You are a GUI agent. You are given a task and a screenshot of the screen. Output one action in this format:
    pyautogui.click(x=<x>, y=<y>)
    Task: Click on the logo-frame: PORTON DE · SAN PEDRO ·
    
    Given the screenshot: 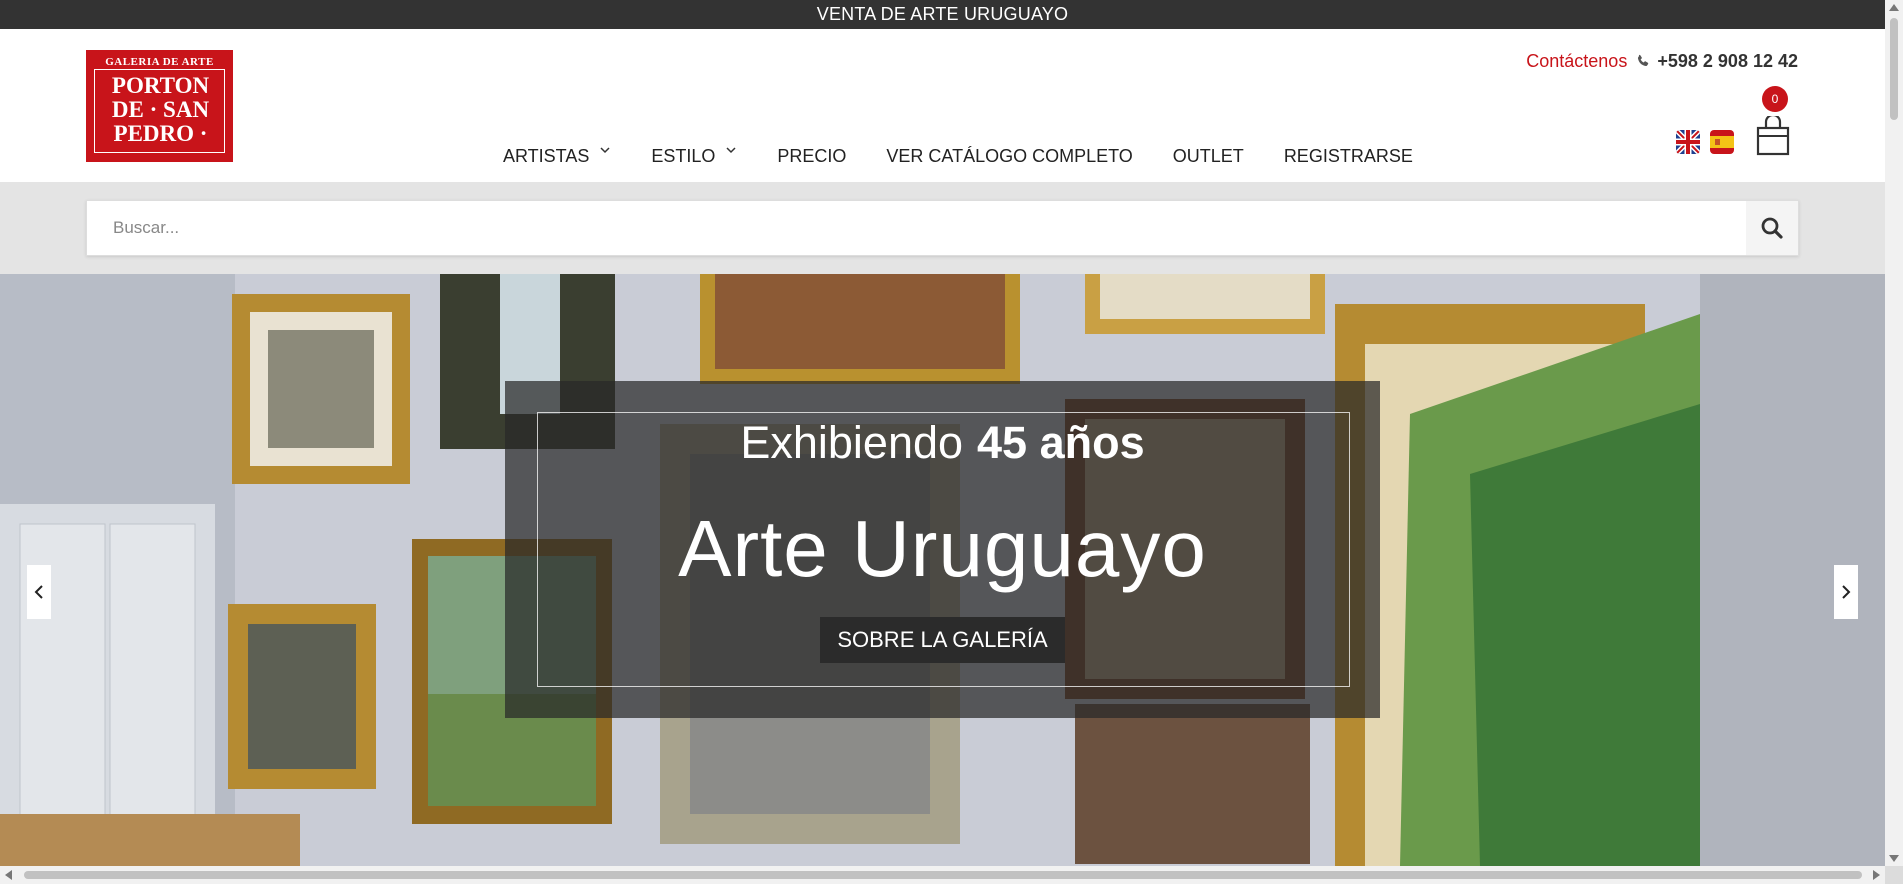 What is the action you would take?
    pyautogui.click(x=159, y=111)
    